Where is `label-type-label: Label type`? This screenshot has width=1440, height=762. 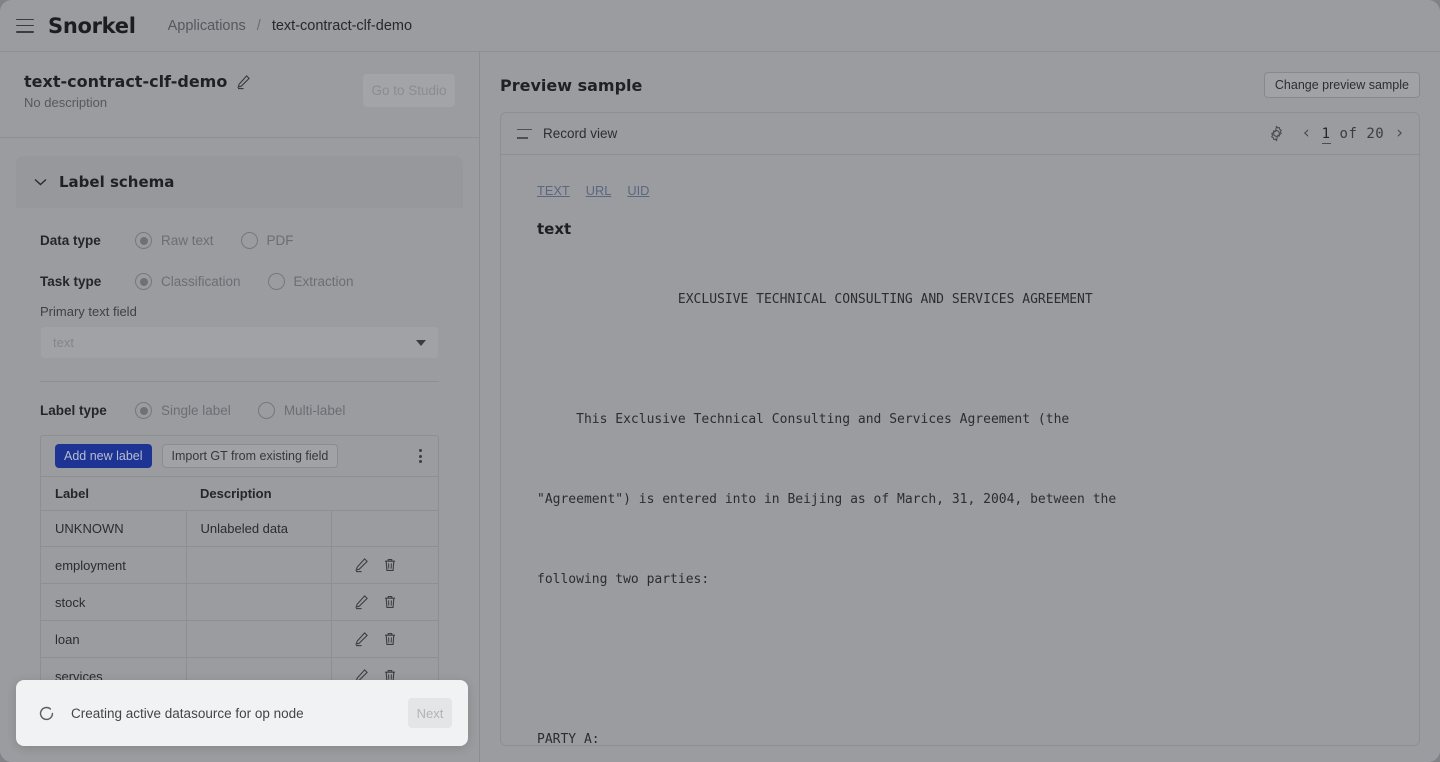 label-type-label: Label type is located at coordinates (73, 410).